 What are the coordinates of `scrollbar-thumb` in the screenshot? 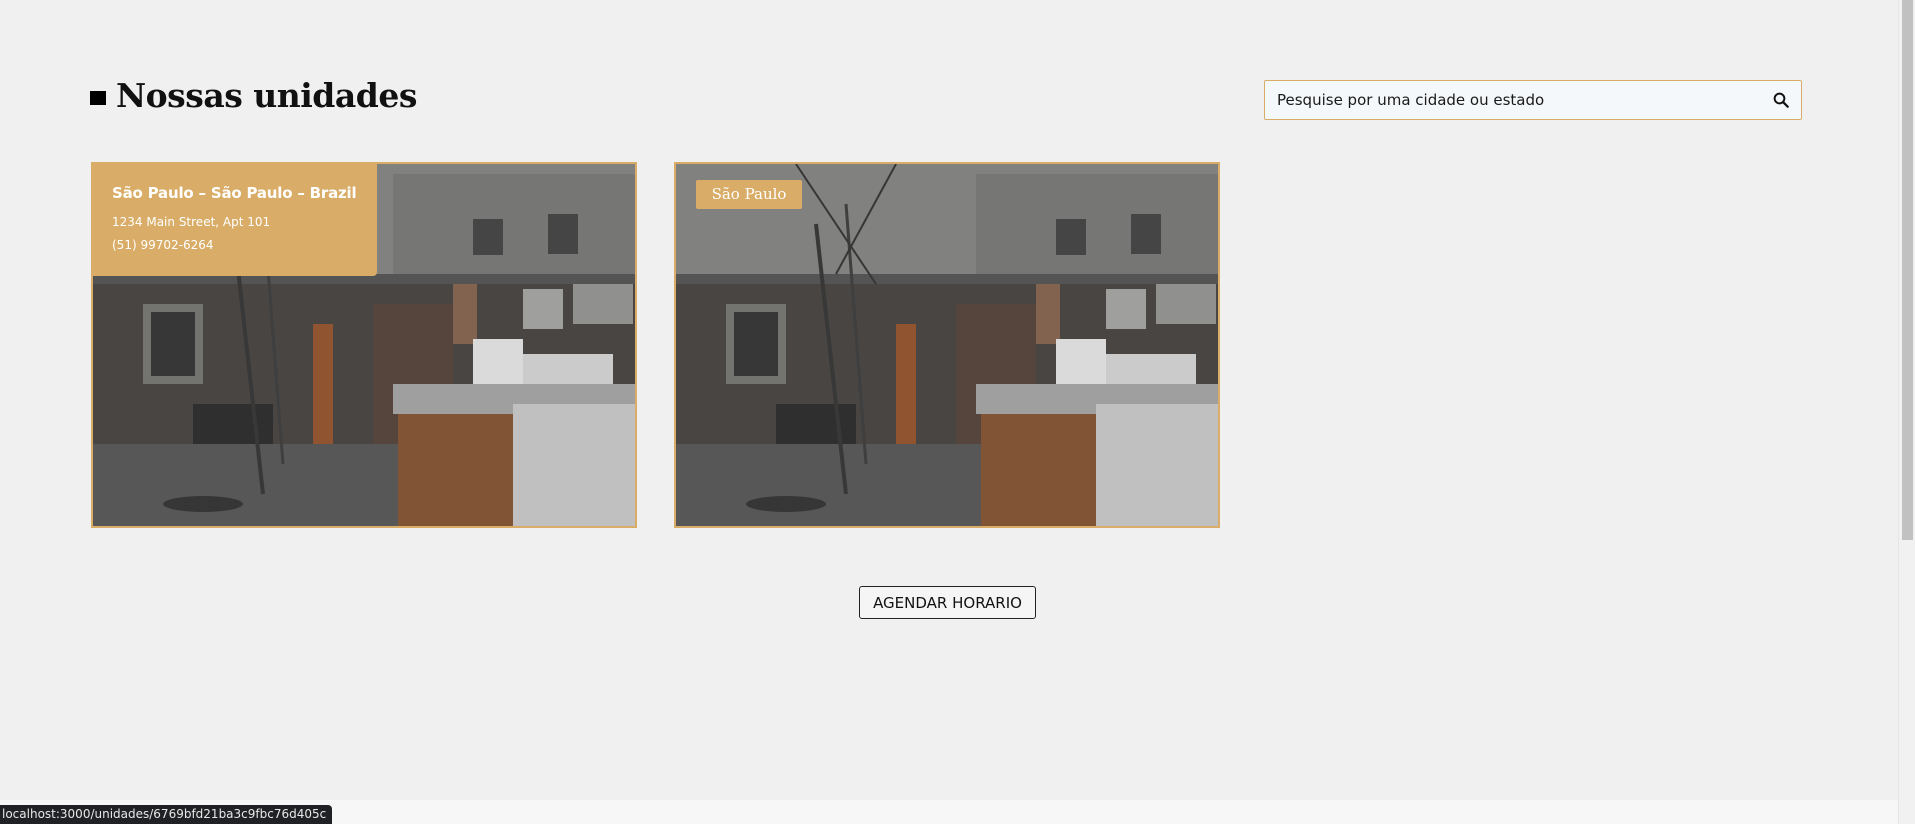 It's located at (1907, 270).